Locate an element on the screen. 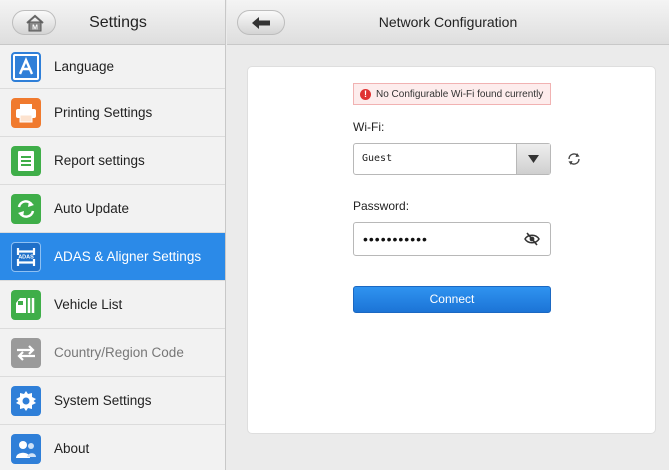 The image size is (669, 470). region-code-icon is located at coordinates (26, 352).